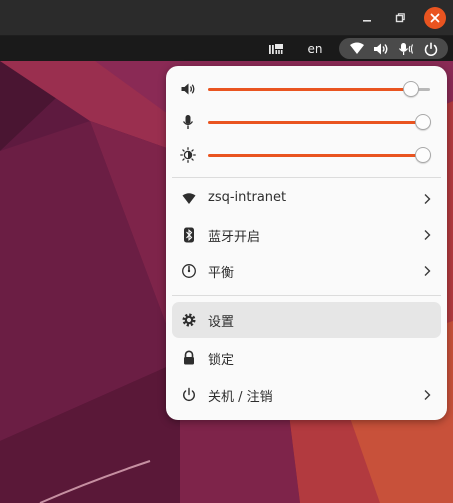 Image resolution: width=453 pixels, height=503 pixels. I want to click on brightness-slider, so click(306, 155).